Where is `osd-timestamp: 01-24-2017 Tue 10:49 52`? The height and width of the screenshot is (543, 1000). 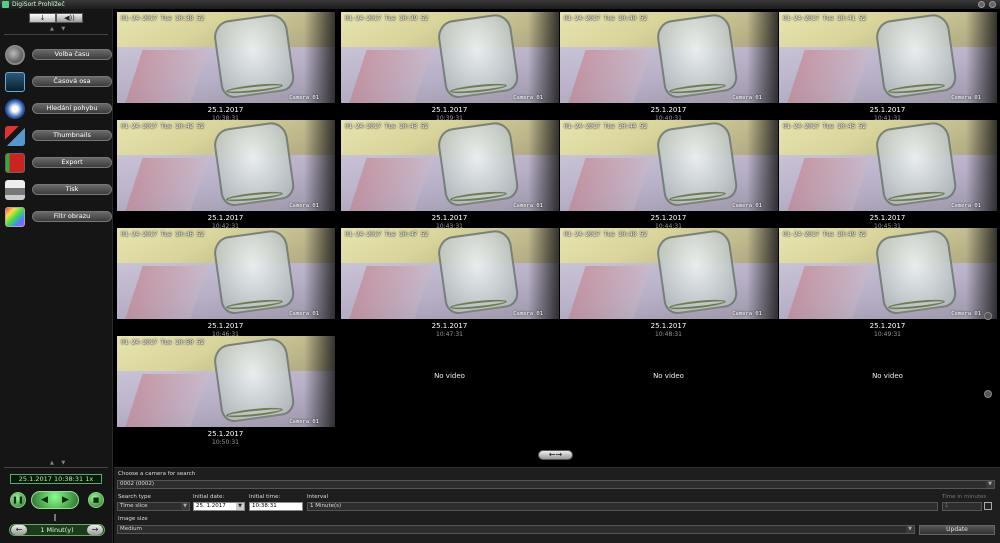
osd-timestamp: 01-24-2017 Tue 10:49 52 is located at coordinates (825, 234).